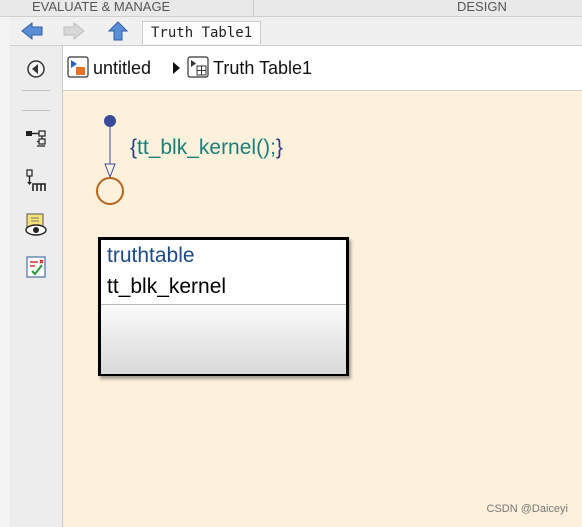  Describe the element at coordinates (206, 148) in the screenshot. I see `transition-action-label: {tt_blk_kernel();}` at that location.